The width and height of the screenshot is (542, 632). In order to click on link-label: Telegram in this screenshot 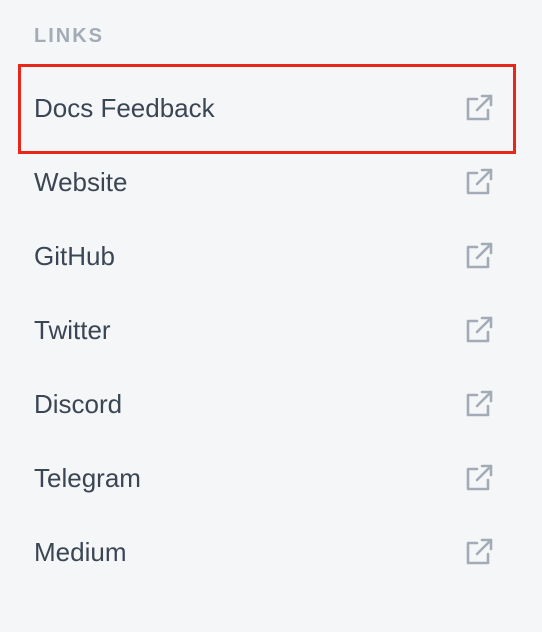, I will do `click(87, 478)`.